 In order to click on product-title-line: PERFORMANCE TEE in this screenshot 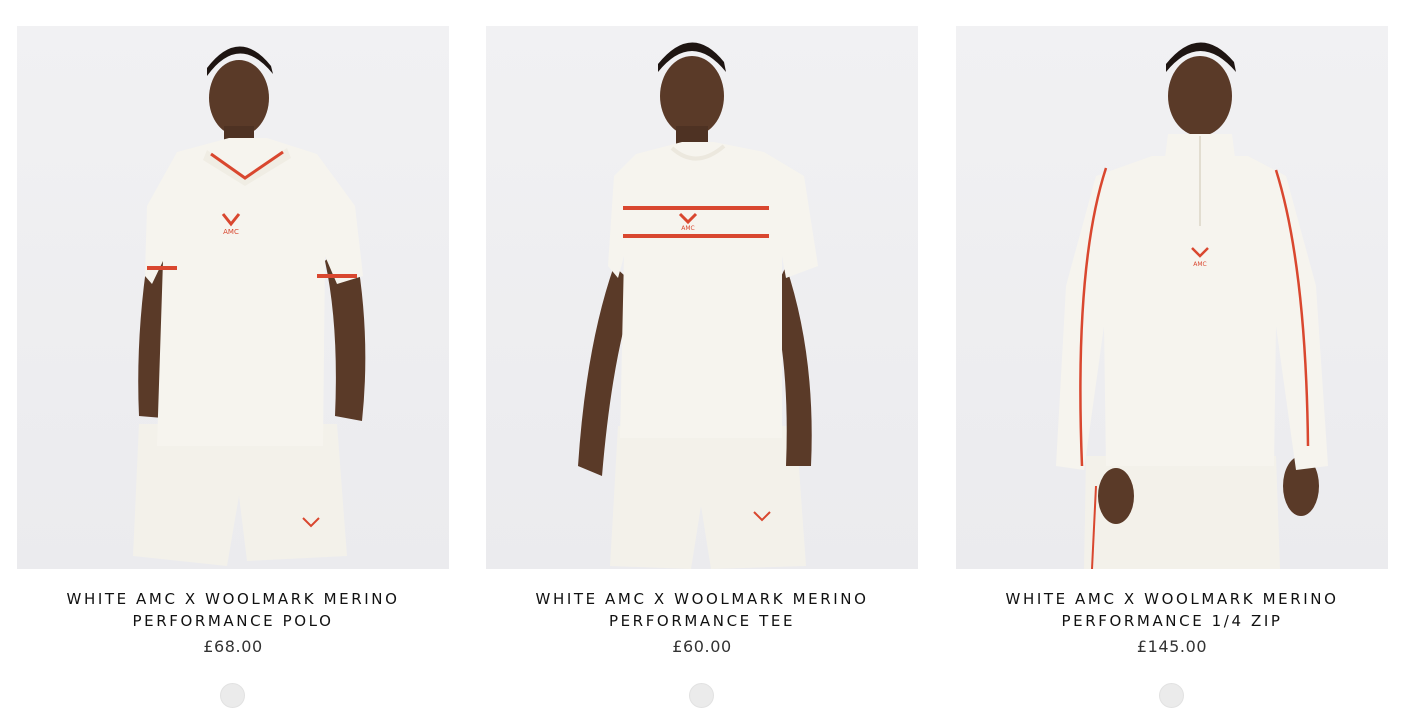, I will do `click(702, 621)`.